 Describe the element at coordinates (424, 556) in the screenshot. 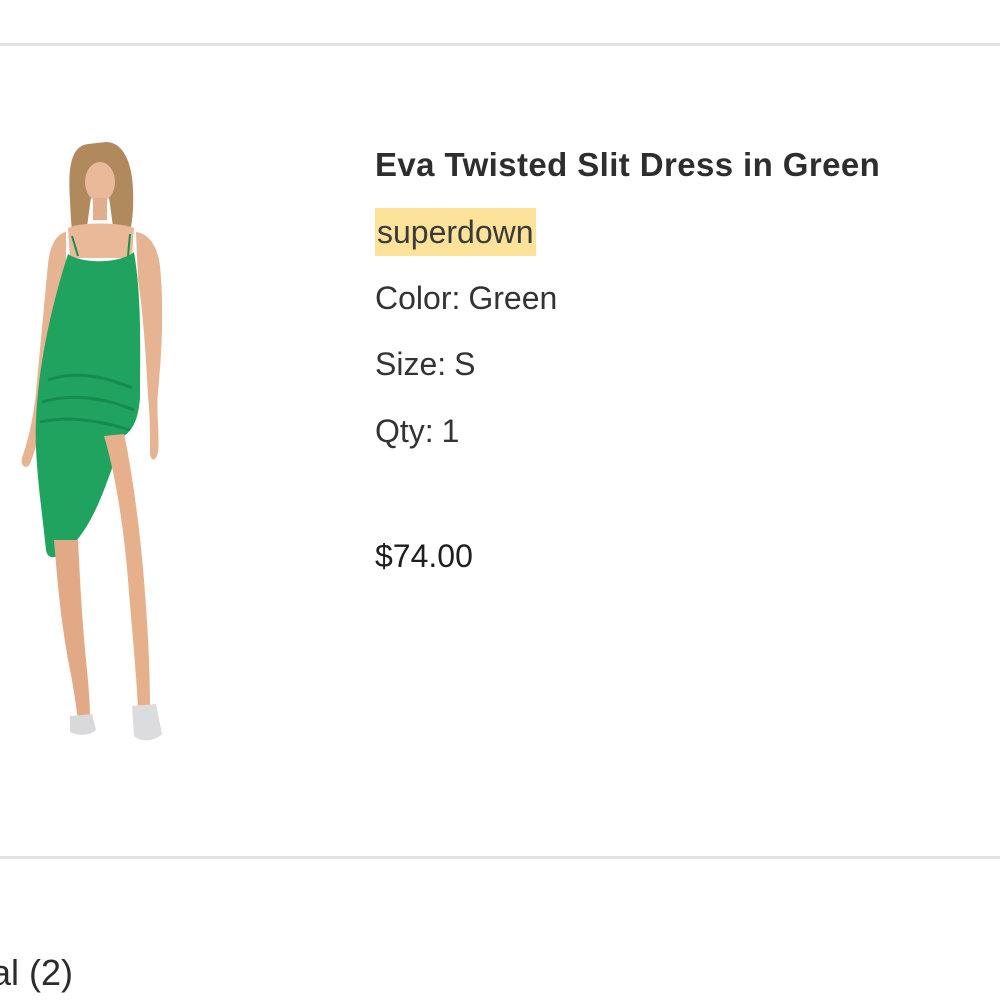

I see `item-price: $74.00` at that location.